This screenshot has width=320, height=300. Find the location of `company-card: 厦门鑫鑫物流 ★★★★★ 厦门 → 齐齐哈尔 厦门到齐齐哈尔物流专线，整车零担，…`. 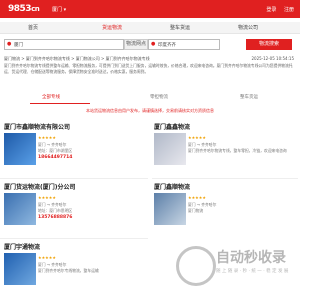

company-card: 厦门鑫鑫物流 ★★★★★ 厦门 → 齐齐哈尔 厦门到齐齐哈尔物流专线，整车零担，… is located at coordinates (225, 151).